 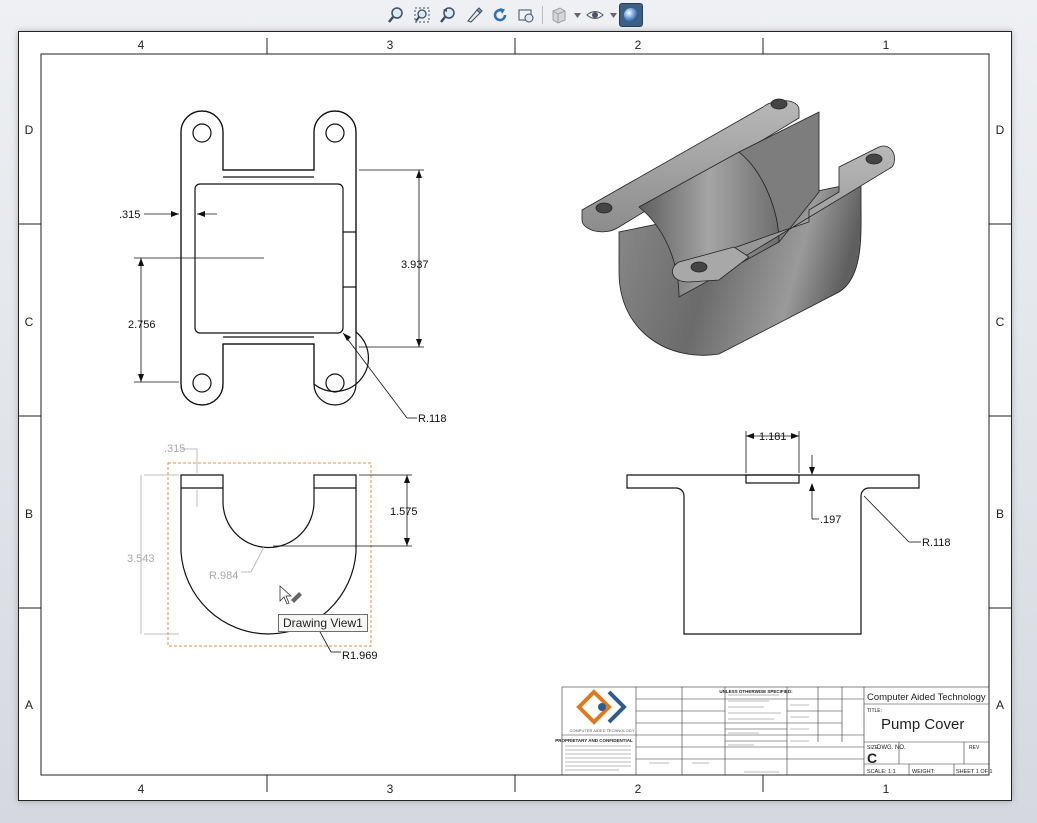 What do you see at coordinates (526, 15) in the screenshot?
I see `view-settings-icon` at bounding box center [526, 15].